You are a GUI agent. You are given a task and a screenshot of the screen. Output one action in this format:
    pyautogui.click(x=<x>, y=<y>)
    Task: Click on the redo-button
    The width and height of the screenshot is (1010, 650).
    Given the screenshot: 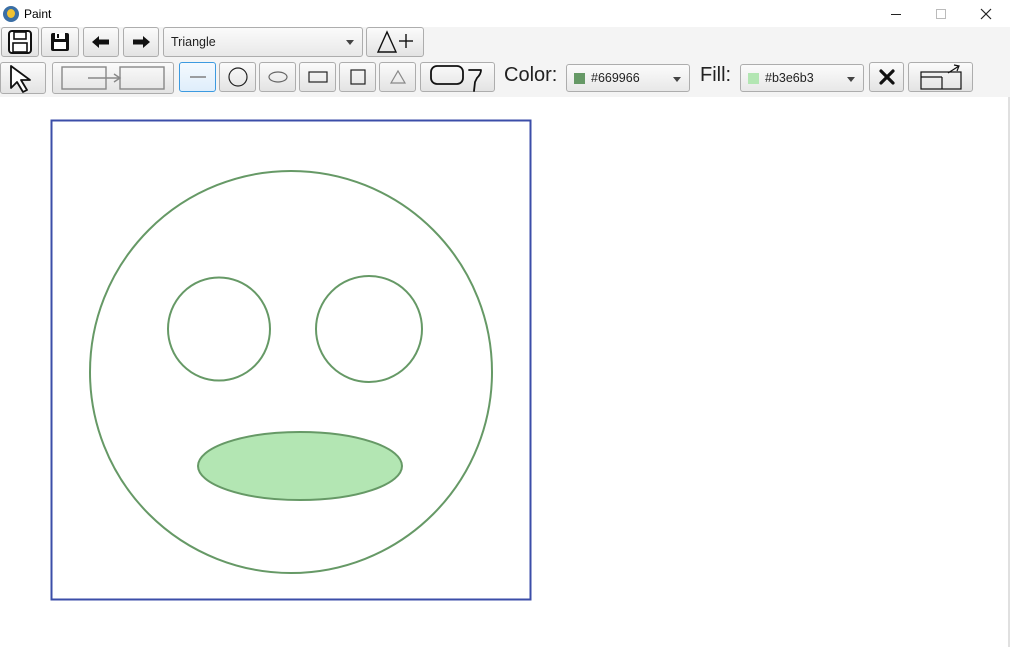 What is the action you would take?
    pyautogui.click(x=141, y=42)
    